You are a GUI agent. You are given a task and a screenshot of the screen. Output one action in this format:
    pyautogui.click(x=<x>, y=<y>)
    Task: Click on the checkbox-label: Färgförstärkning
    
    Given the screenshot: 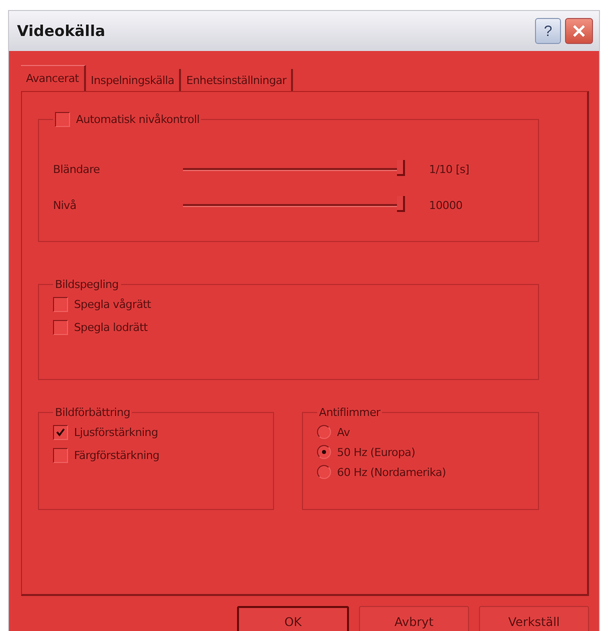 What is the action you would take?
    pyautogui.click(x=117, y=455)
    